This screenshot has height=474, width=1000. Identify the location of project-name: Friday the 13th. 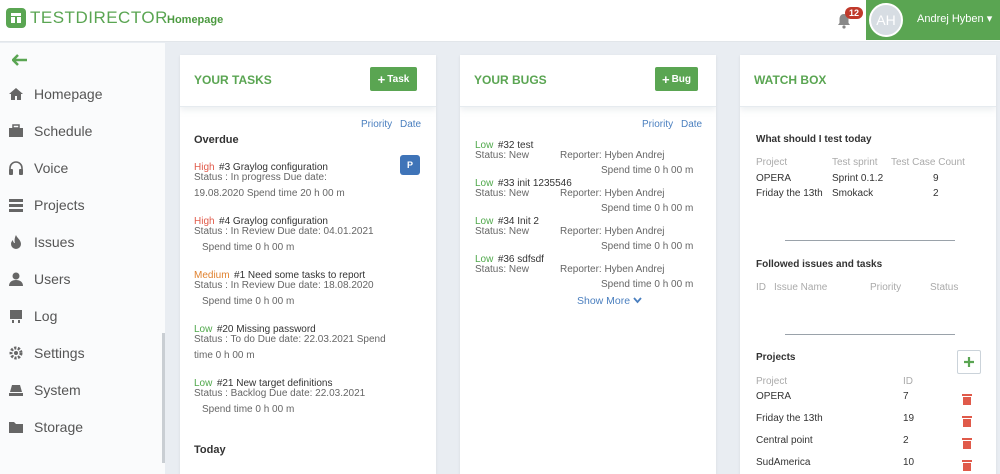
(789, 418).